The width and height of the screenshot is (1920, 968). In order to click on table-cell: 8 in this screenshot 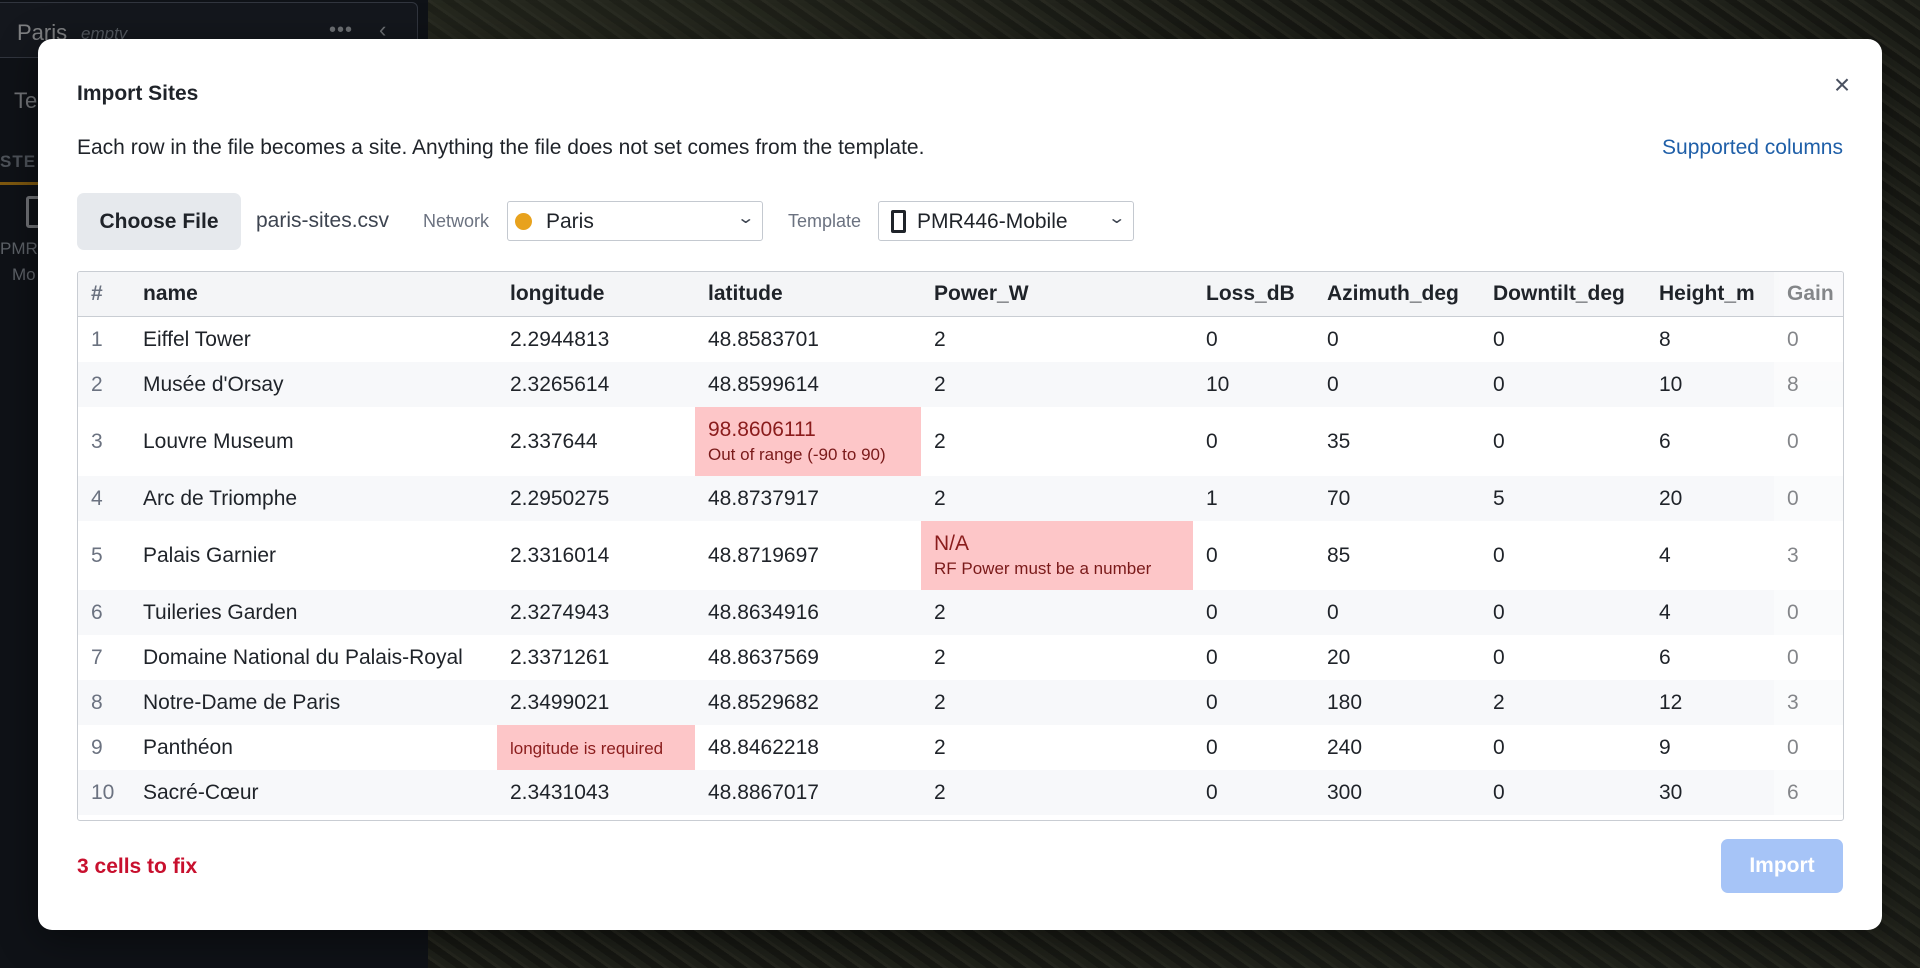, I will do `click(1808, 384)`.